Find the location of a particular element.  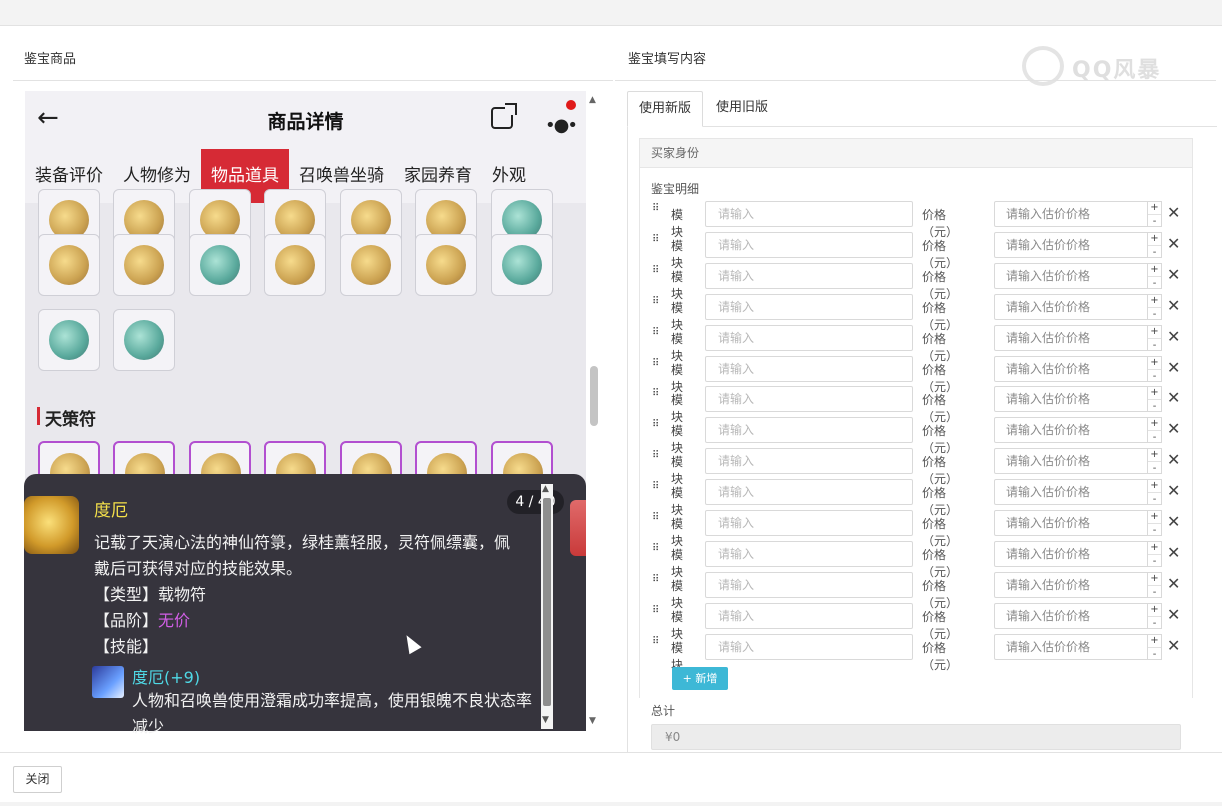

scroll-up-arrow-icon: ▲ is located at coordinates (592, 100).